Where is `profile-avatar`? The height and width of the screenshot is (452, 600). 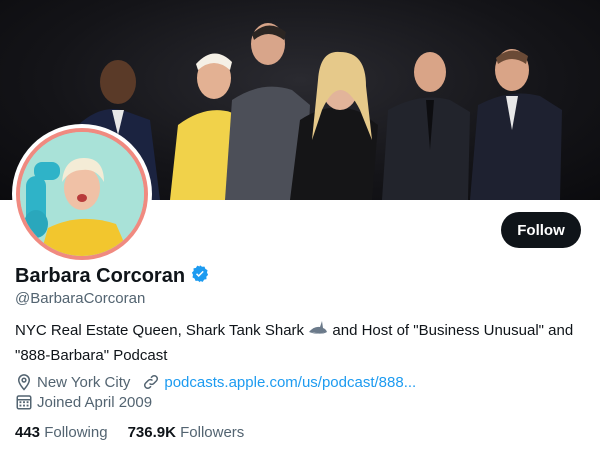
profile-avatar is located at coordinates (82, 194).